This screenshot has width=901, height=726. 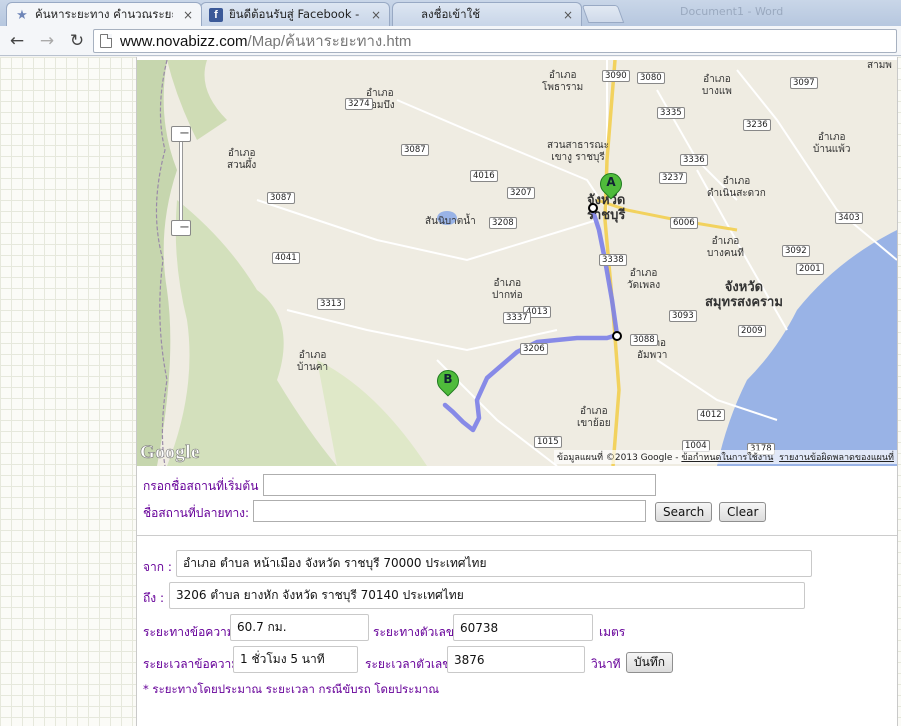 I want to click on divider, so click(x=517, y=535).